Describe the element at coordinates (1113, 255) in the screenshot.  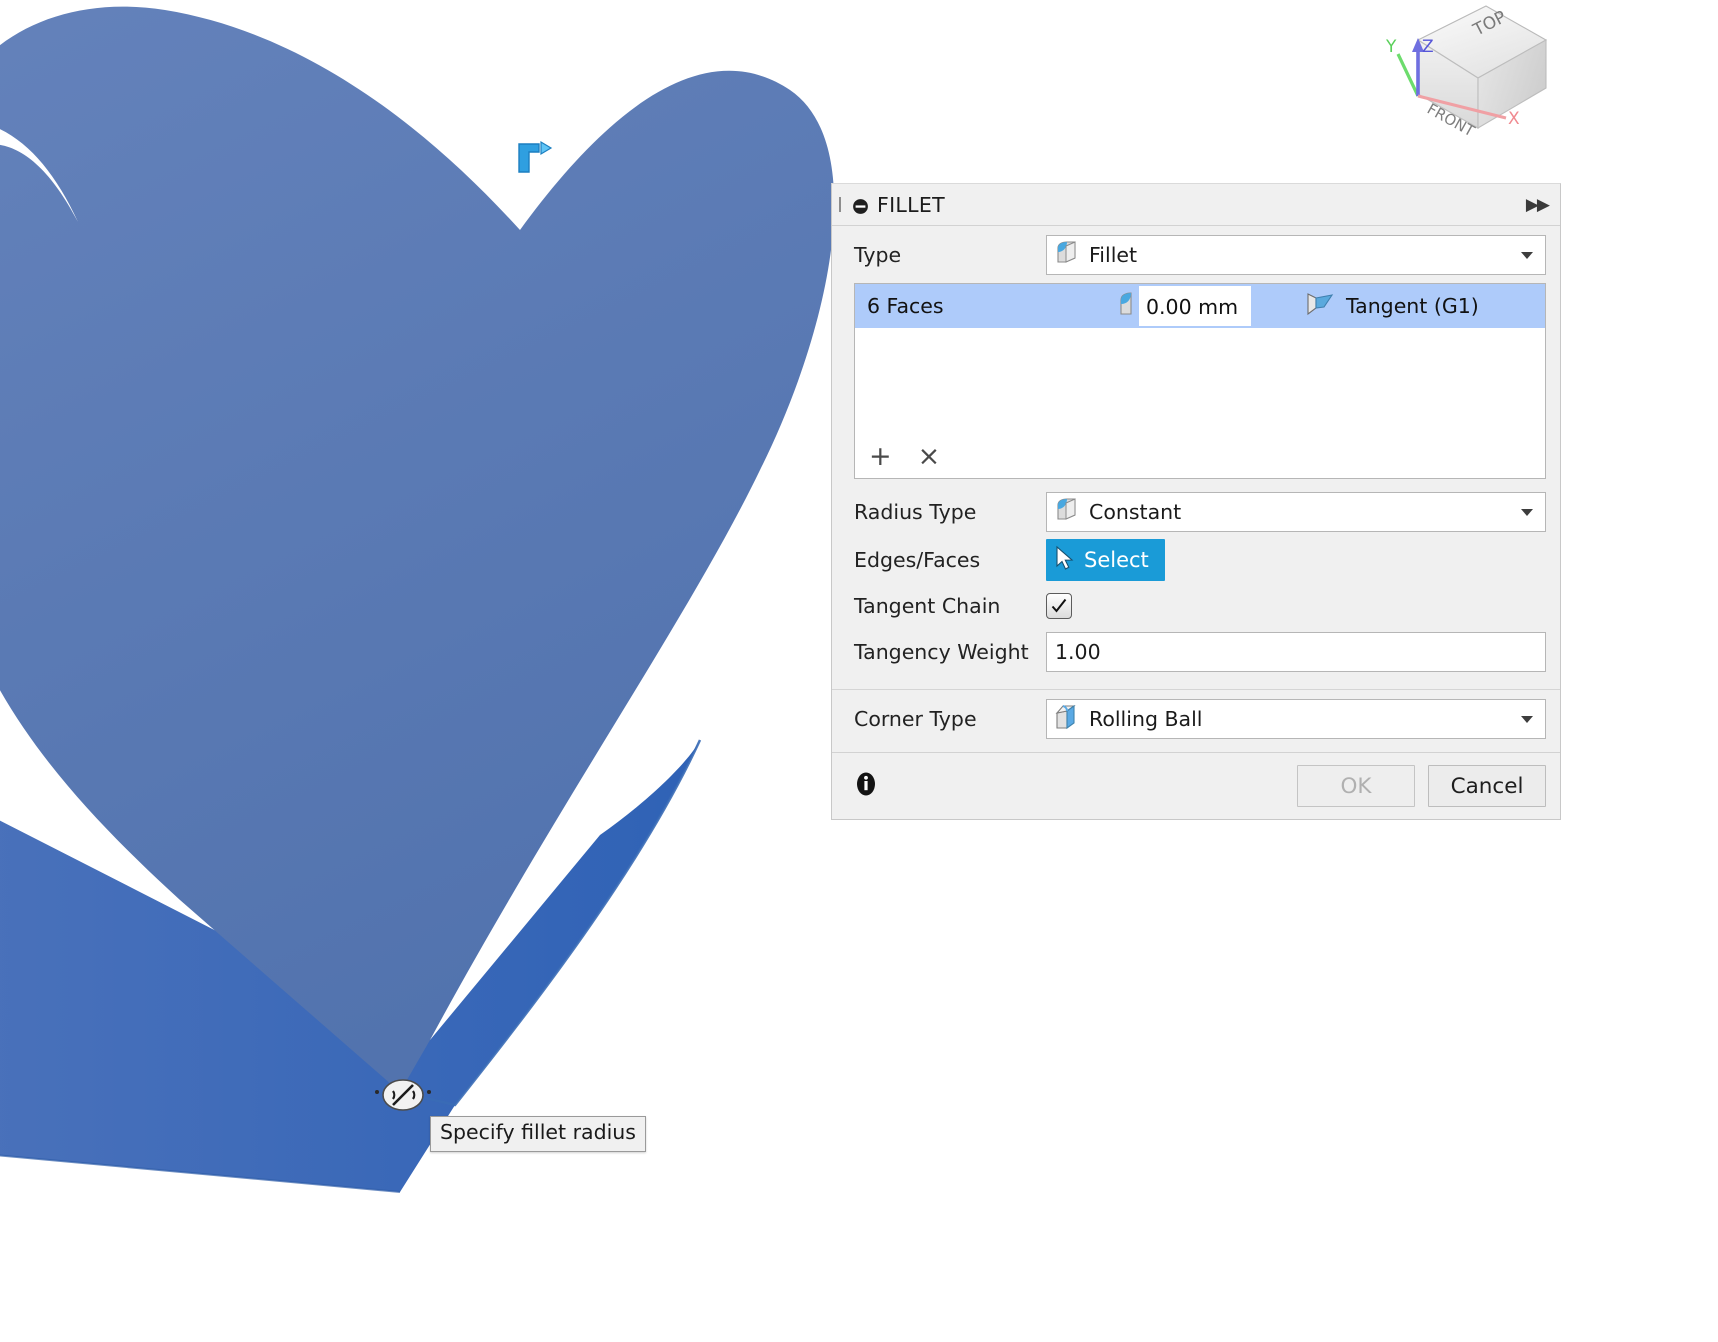
I see `type-value: Fillet` at that location.